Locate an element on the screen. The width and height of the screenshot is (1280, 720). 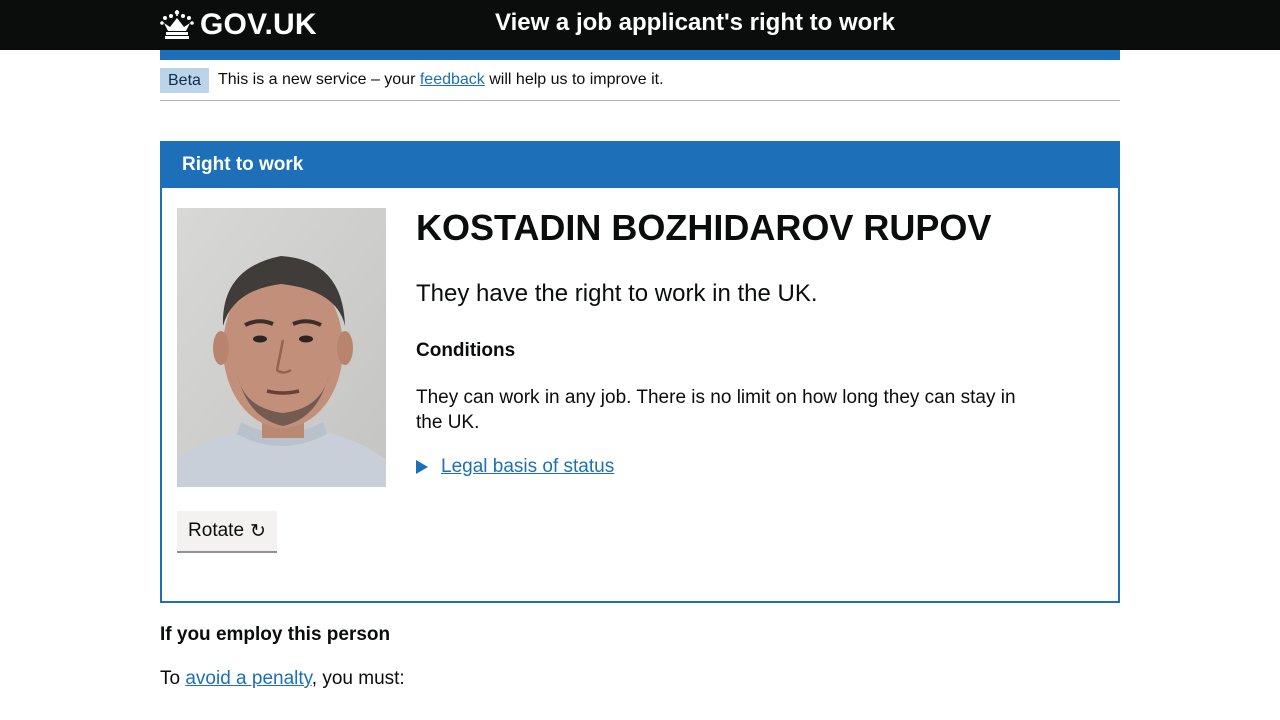
legal-basis-link: Legal basis of status is located at coordinates (527, 467).